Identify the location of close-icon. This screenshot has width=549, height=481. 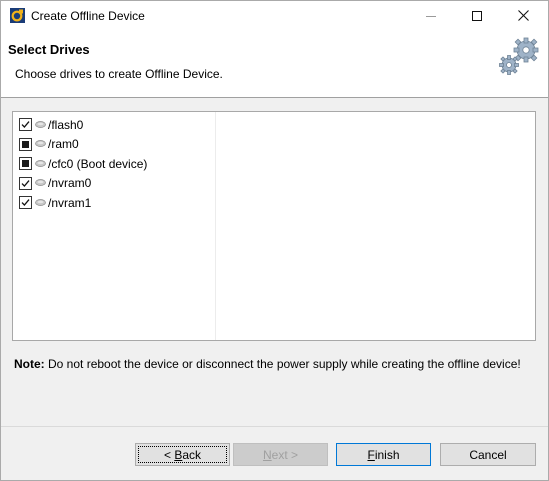
(523, 15).